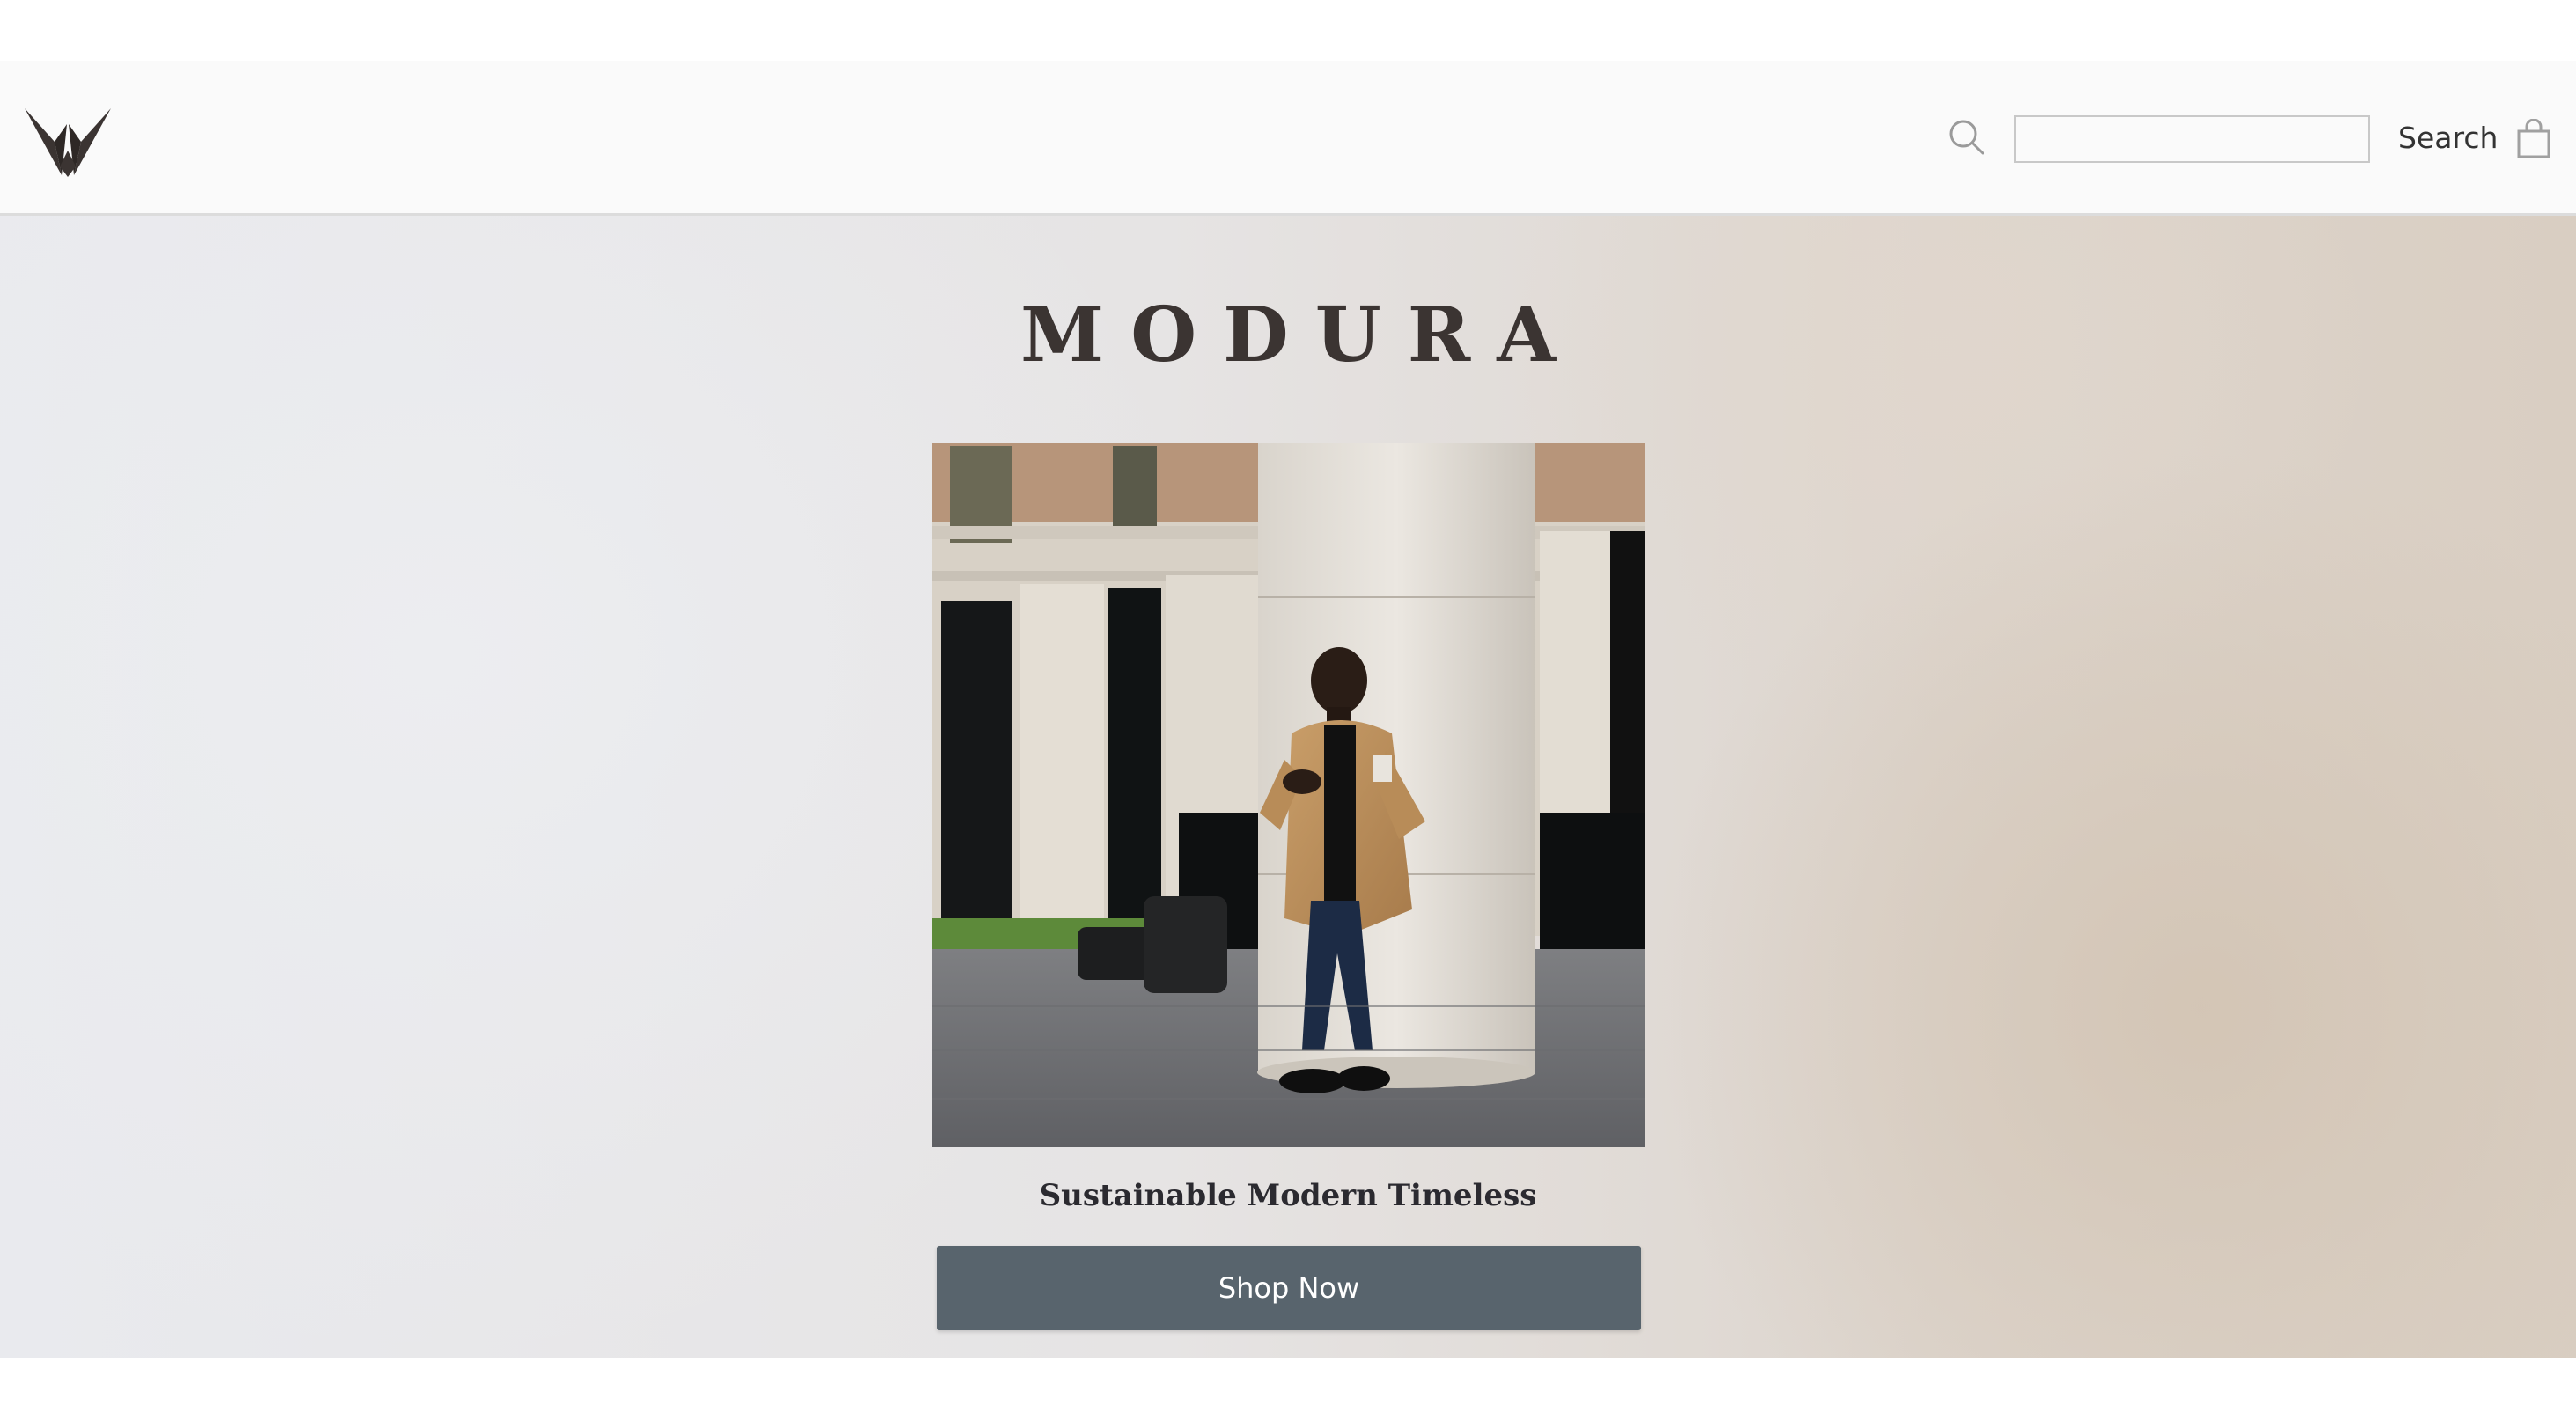 Image resolution: width=2576 pixels, height=1421 pixels. I want to click on hero-photo, so click(1288, 795).